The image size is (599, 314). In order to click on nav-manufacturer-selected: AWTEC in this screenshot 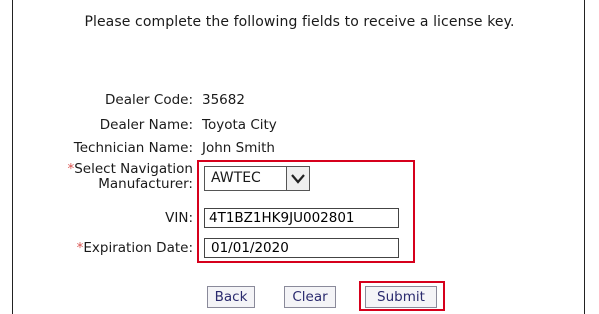, I will do `click(236, 178)`.